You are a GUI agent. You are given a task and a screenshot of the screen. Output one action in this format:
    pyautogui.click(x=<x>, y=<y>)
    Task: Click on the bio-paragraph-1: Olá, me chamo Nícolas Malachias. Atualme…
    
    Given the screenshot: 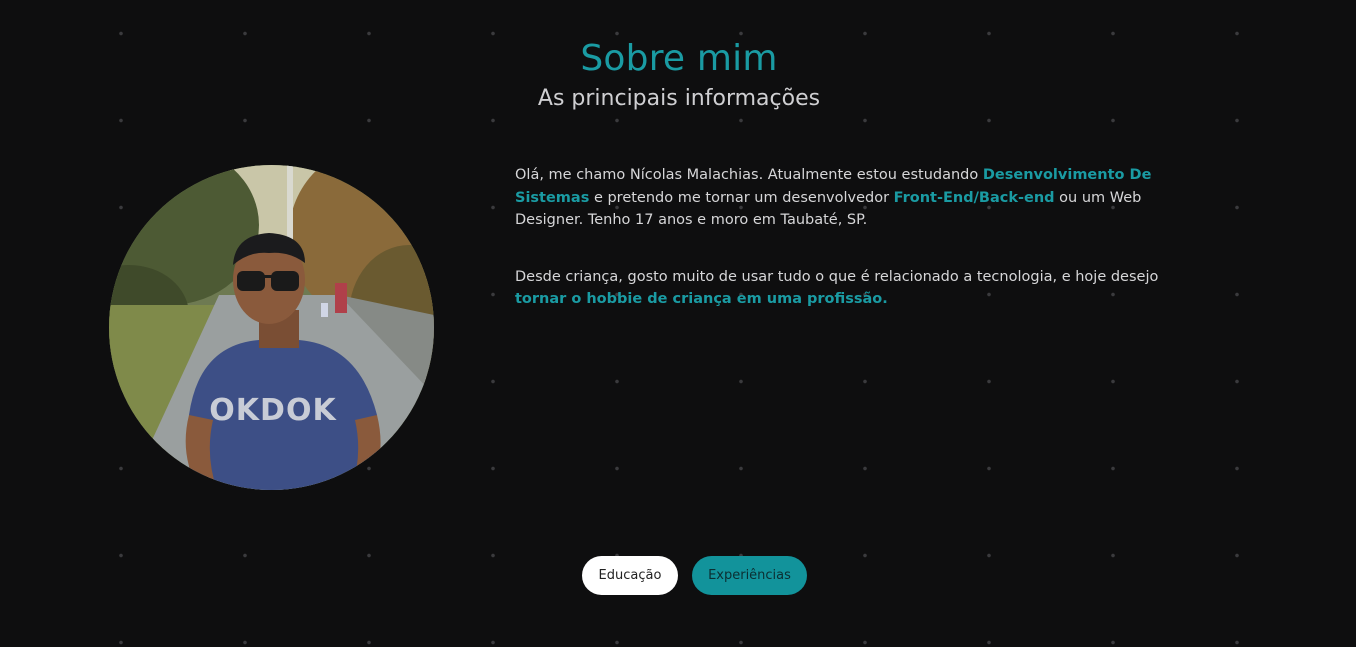 What is the action you would take?
    pyautogui.click(x=860, y=198)
    